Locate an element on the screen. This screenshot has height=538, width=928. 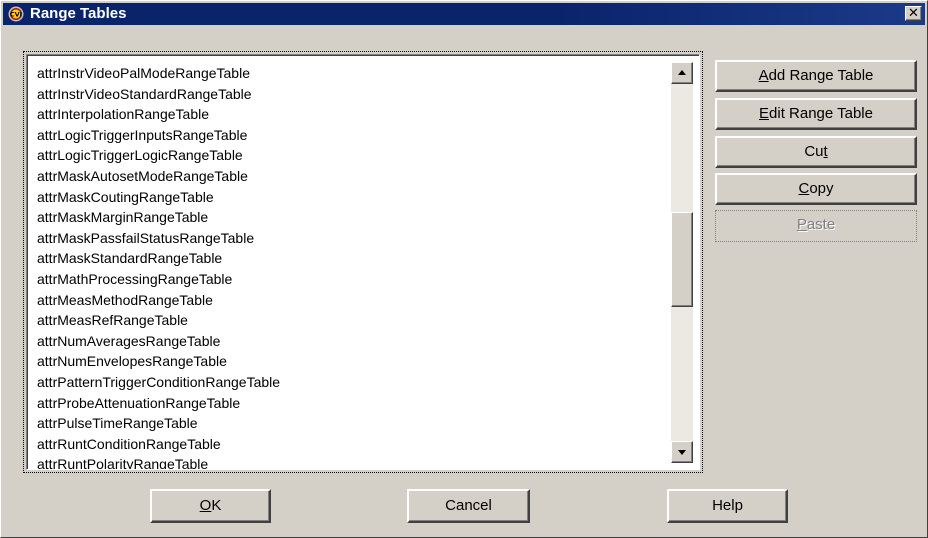
scroll-down-button is located at coordinates (682, 452).